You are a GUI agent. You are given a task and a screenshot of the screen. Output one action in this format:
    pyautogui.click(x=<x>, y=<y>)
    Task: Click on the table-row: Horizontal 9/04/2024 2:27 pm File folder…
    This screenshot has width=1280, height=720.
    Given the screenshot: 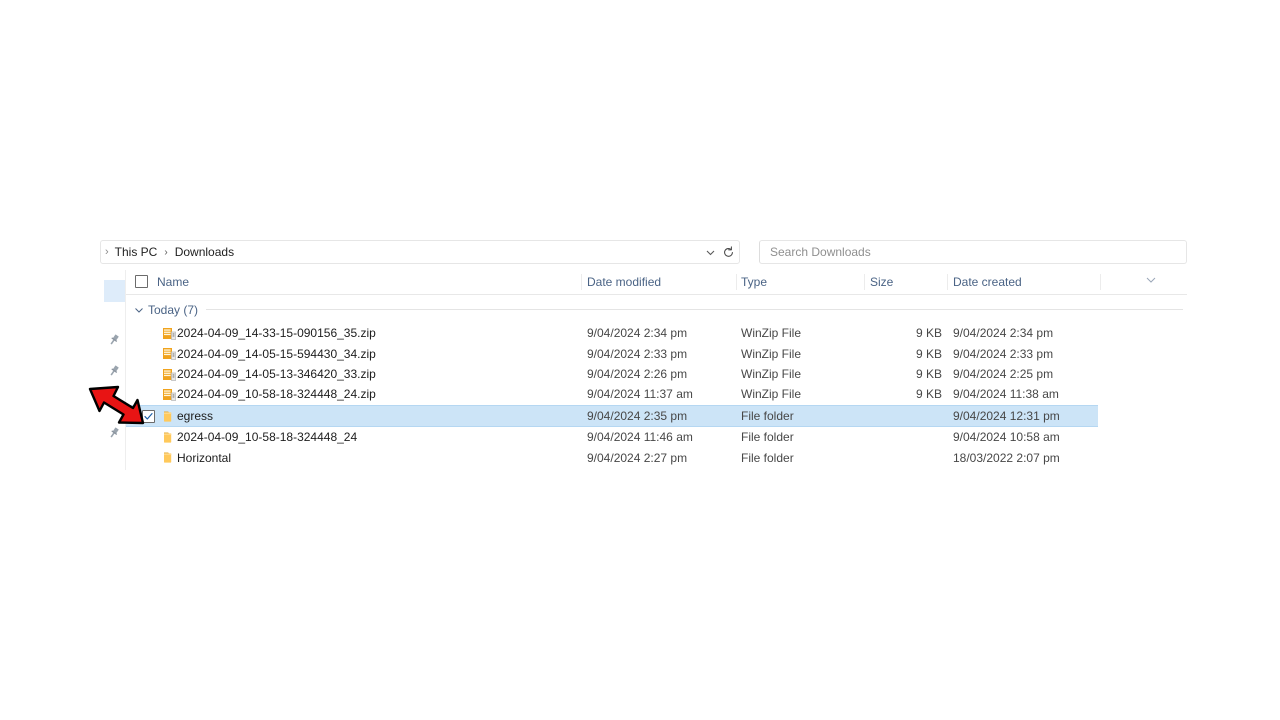 What is the action you would take?
    pyautogui.click(x=612, y=457)
    